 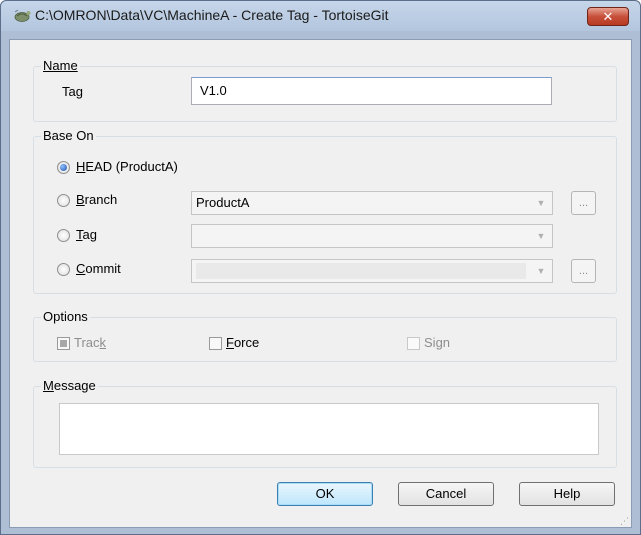 I want to click on cancel-button: Cancel, so click(x=446, y=494).